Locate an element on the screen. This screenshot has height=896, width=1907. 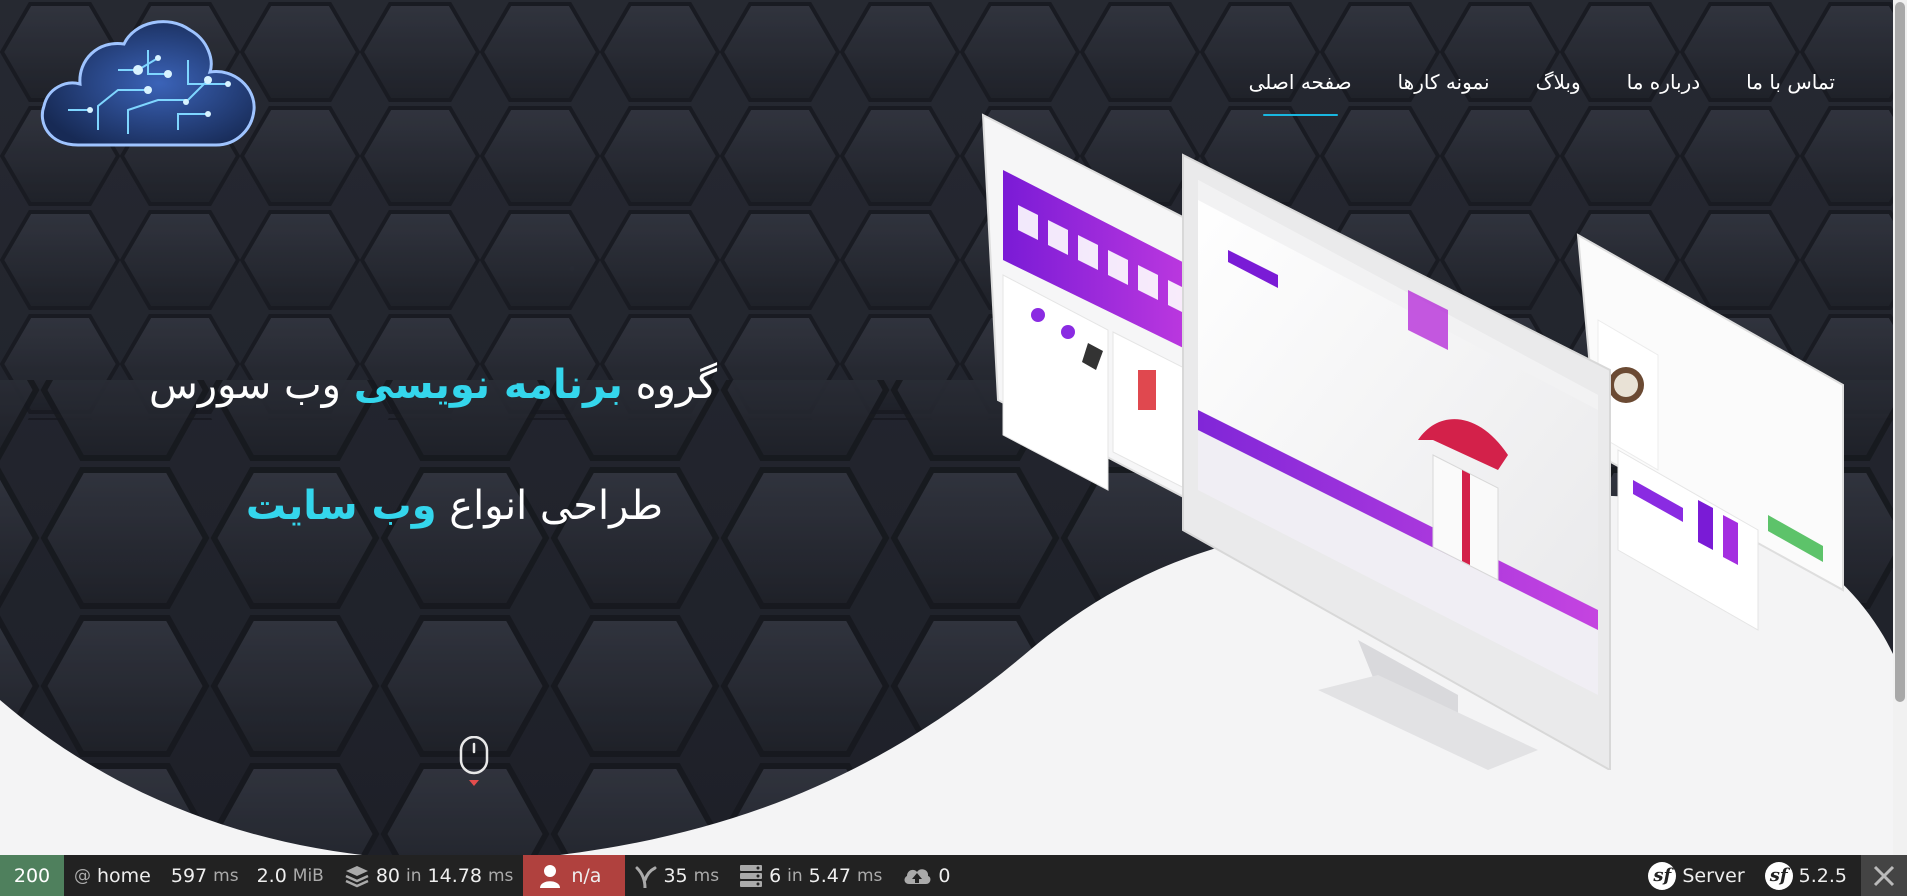
status-code: 200 is located at coordinates (32, 875).